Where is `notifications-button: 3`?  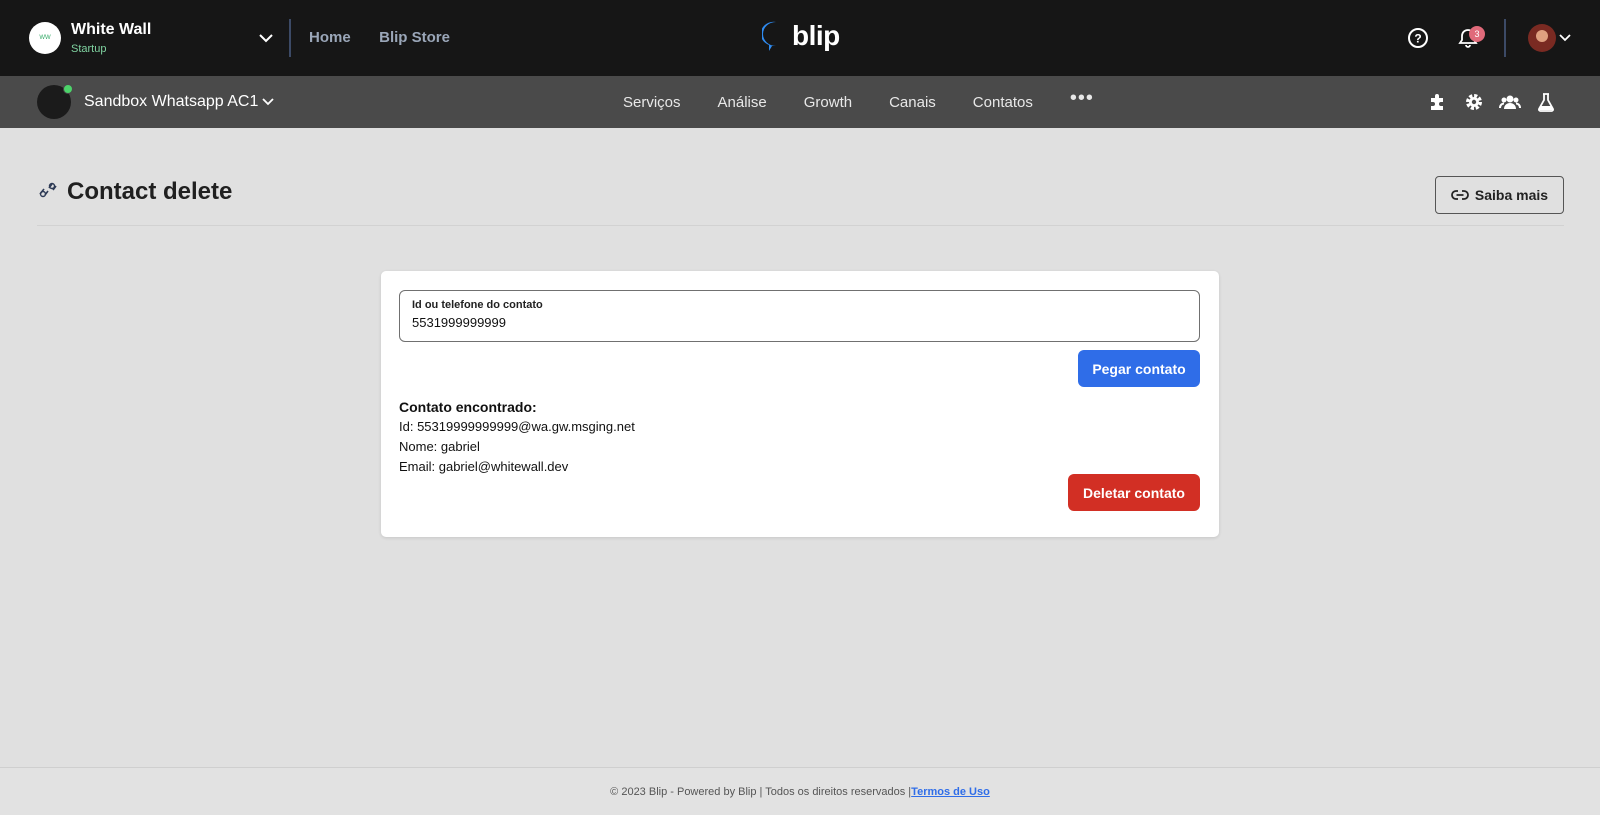 notifications-button: 3 is located at coordinates (1469, 38).